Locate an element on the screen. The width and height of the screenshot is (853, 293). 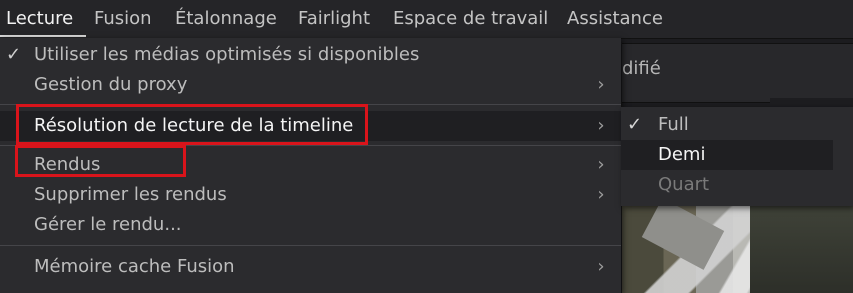
resolution-submenu: ✓ Full Demi Quart is located at coordinates (737, 156).